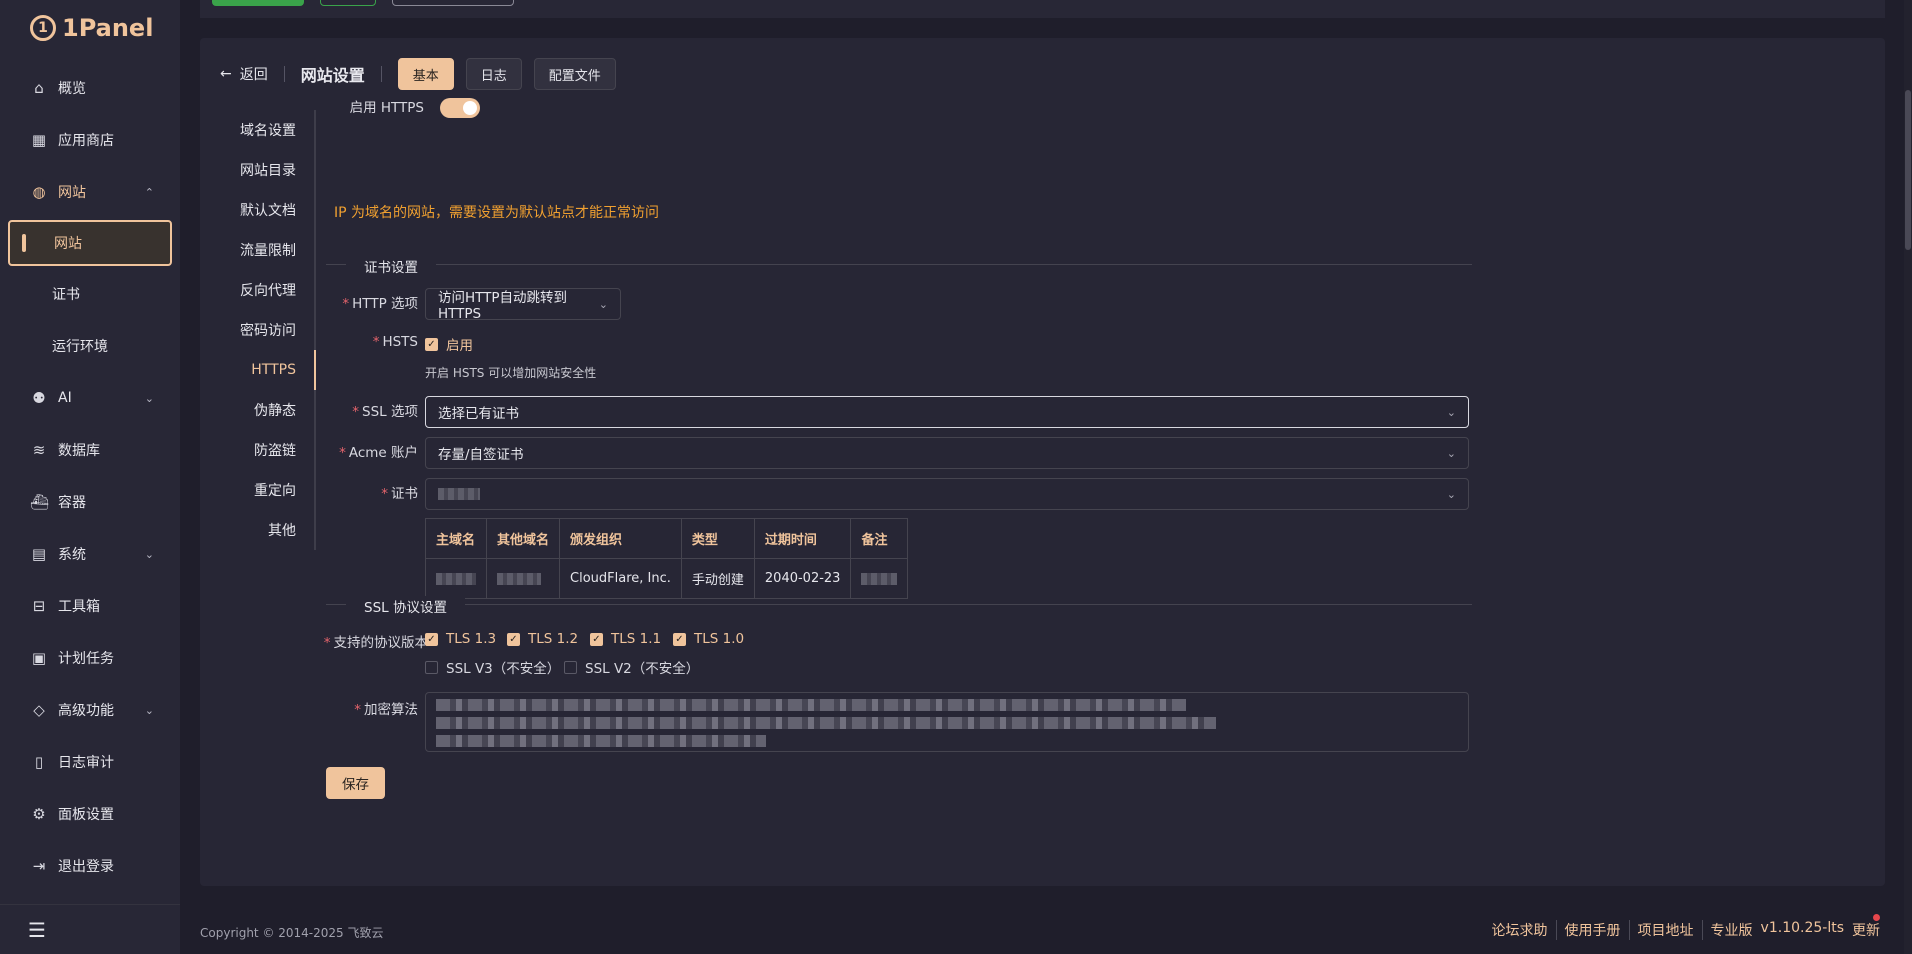 This screenshot has width=1912, height=954. What do you see at coordinates (355, 783) in the screenshot?
I see `save-button: 保存` at bounding box center [355, 783].